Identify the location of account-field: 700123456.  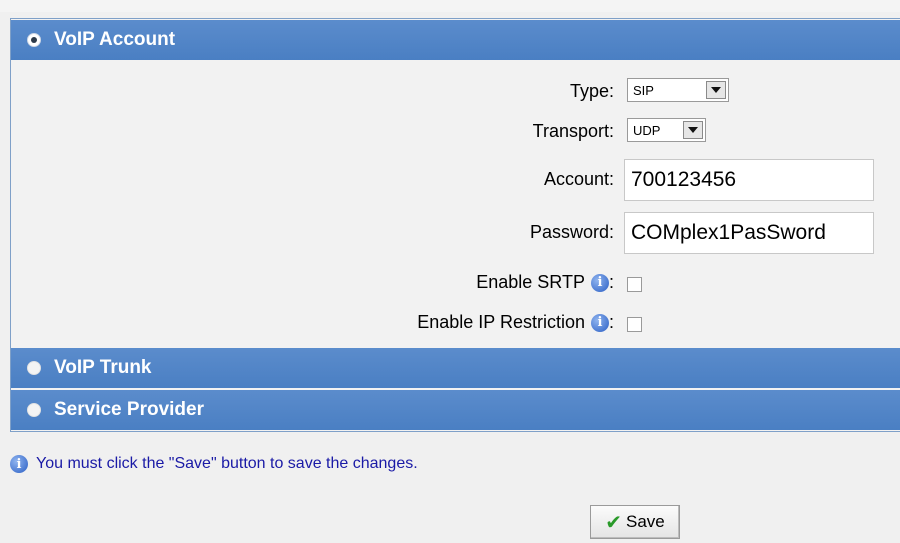
(749, 180).